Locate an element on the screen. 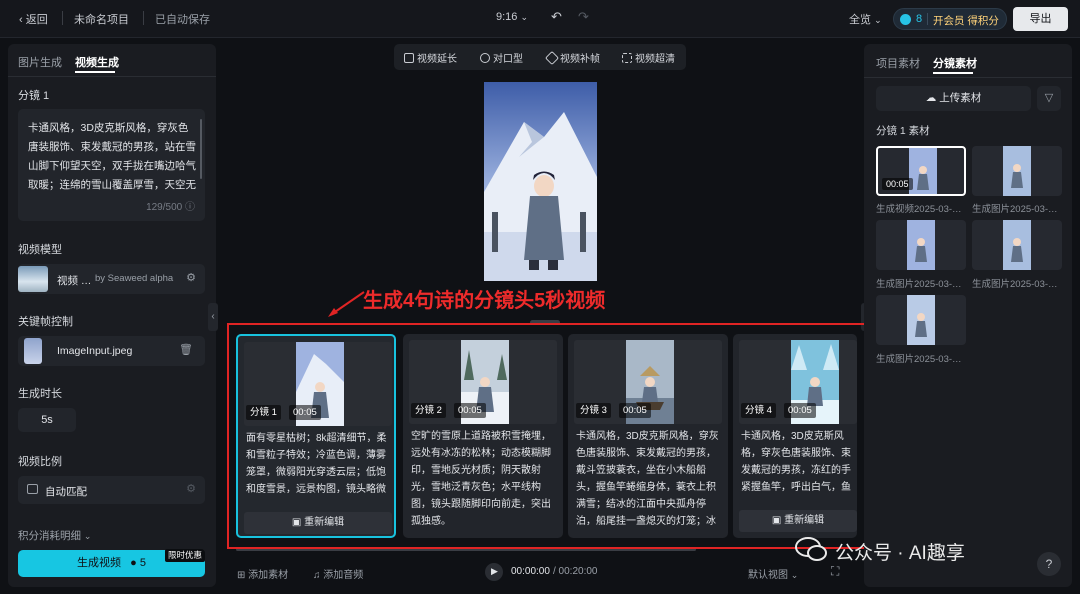 This screenshot has width=1080, height=594. credit-coin-icon is located at coordinates (905, 19).